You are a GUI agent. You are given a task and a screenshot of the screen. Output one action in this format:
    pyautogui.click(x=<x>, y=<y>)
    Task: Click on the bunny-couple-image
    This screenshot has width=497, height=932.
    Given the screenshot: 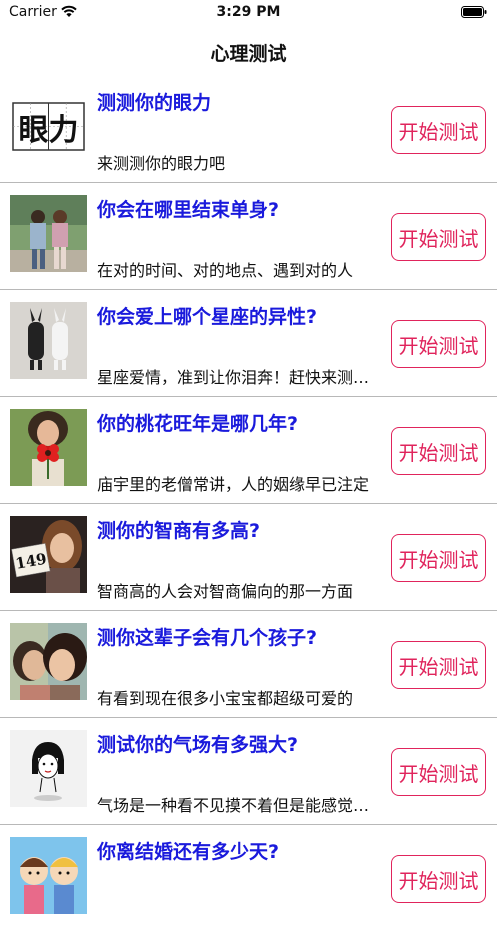 What is the action you would take?
    pyautogui.click(x=48, y=340)
    